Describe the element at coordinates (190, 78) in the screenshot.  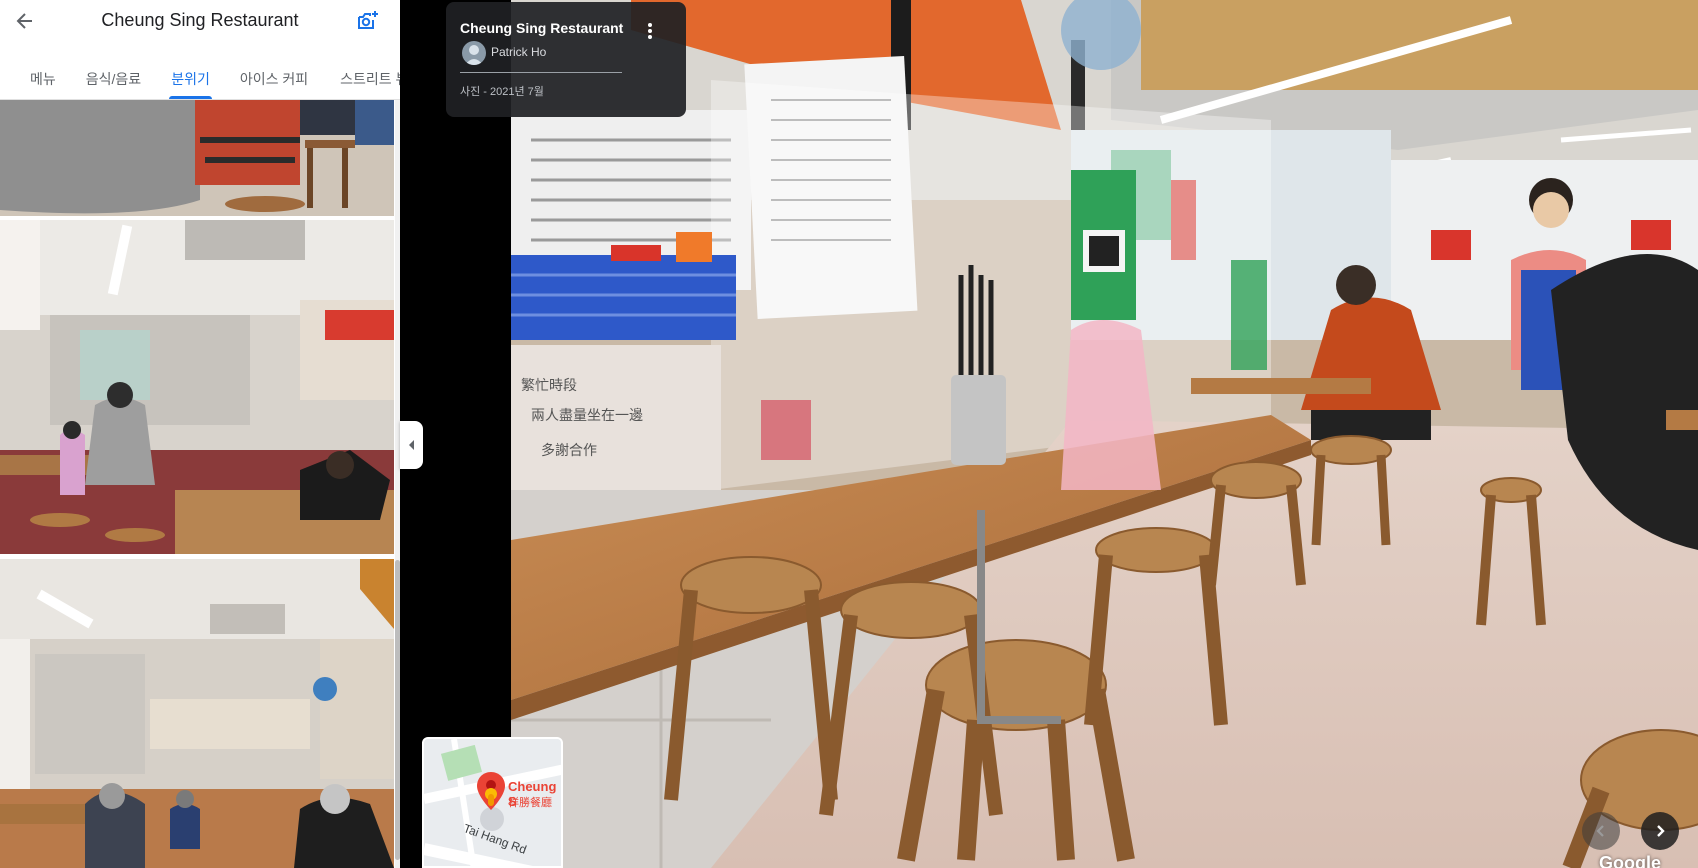
I see `tab-vibe: 분위기` at that location.